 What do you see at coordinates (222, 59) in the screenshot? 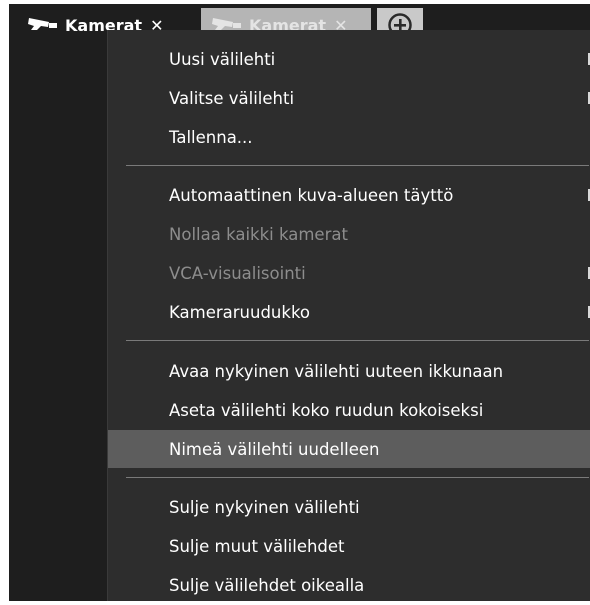
I see `menu-item-label: Uusi välilehti` at bounding box center [222, 59].